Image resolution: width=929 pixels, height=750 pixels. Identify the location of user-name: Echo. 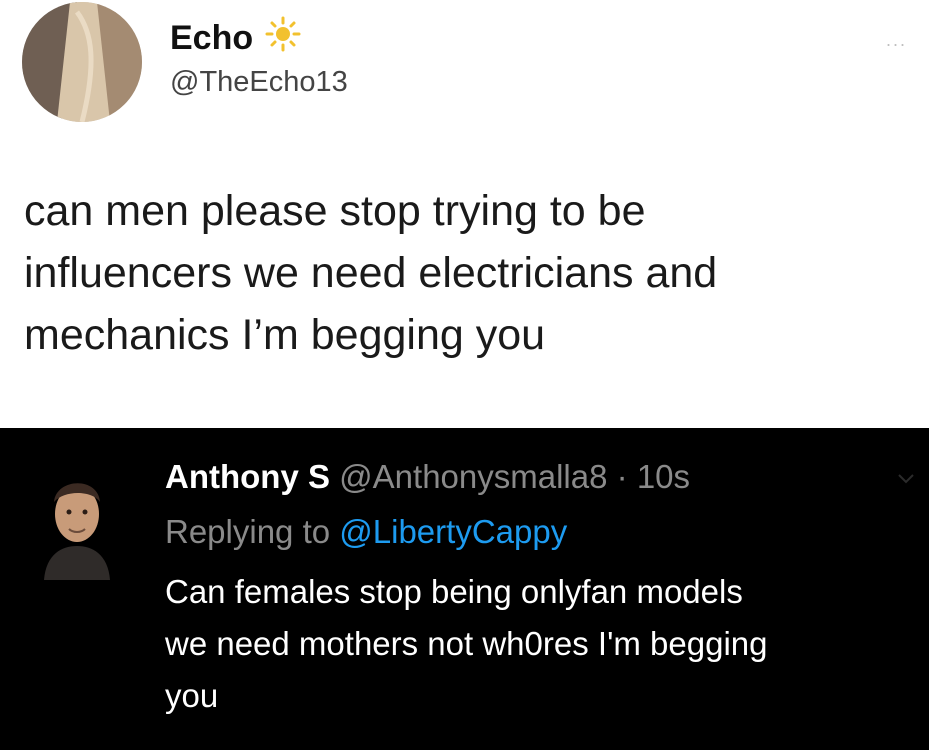
(237, 38).